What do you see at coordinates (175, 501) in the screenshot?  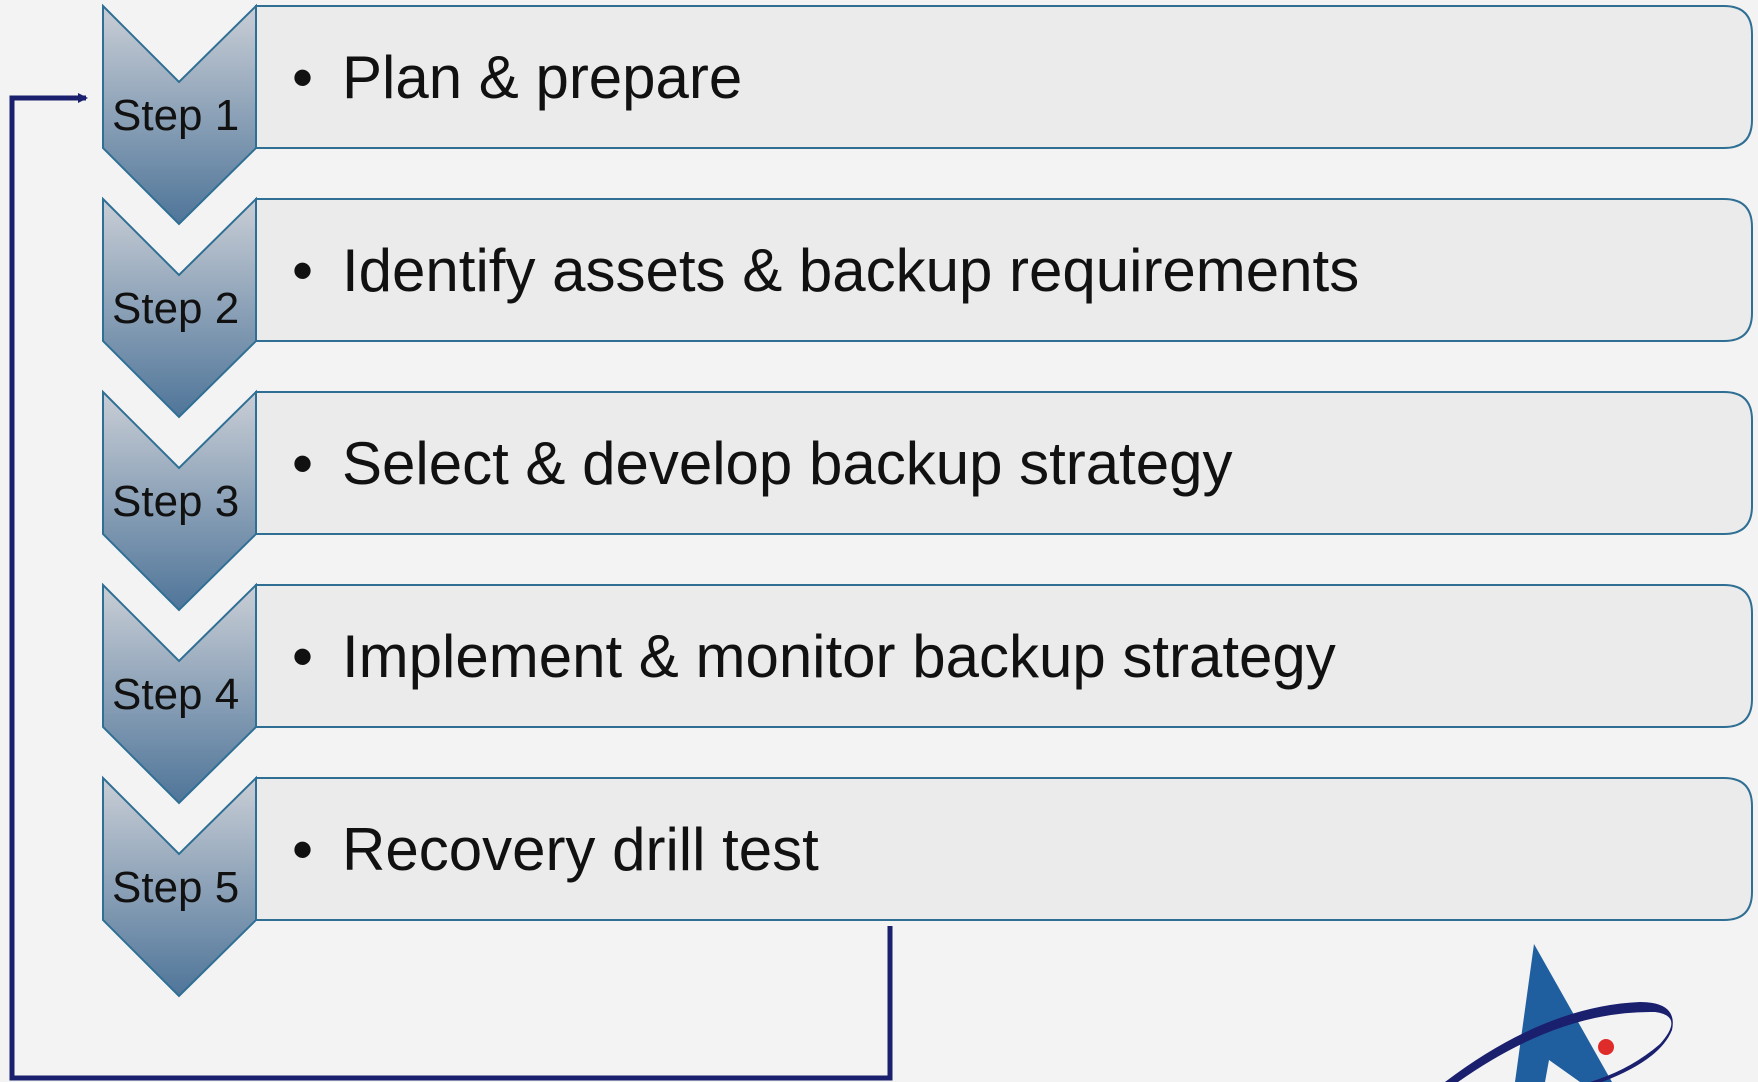 I see `step-3-label: Step 3` at bounding box center [175, 501].